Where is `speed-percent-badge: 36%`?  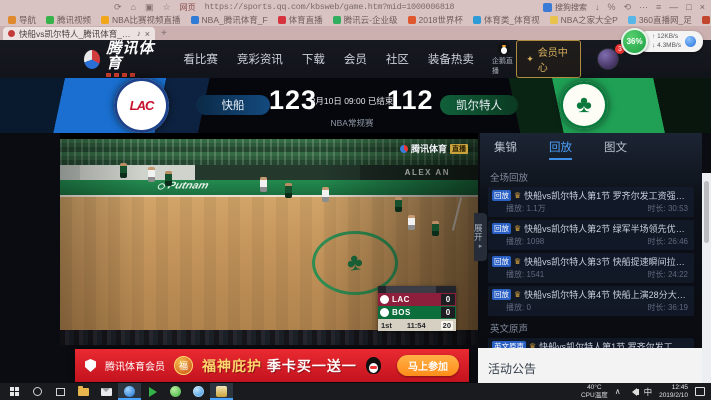 speed-percent-badge: 36% is located at coordinates (635, 41).